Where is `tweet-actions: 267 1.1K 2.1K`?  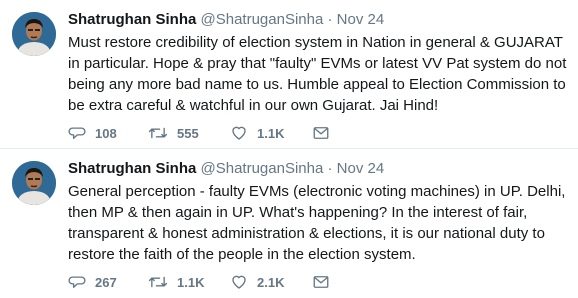
tweet-actions: 267 1.1K 2.1K is located at coordinates (199, 282).